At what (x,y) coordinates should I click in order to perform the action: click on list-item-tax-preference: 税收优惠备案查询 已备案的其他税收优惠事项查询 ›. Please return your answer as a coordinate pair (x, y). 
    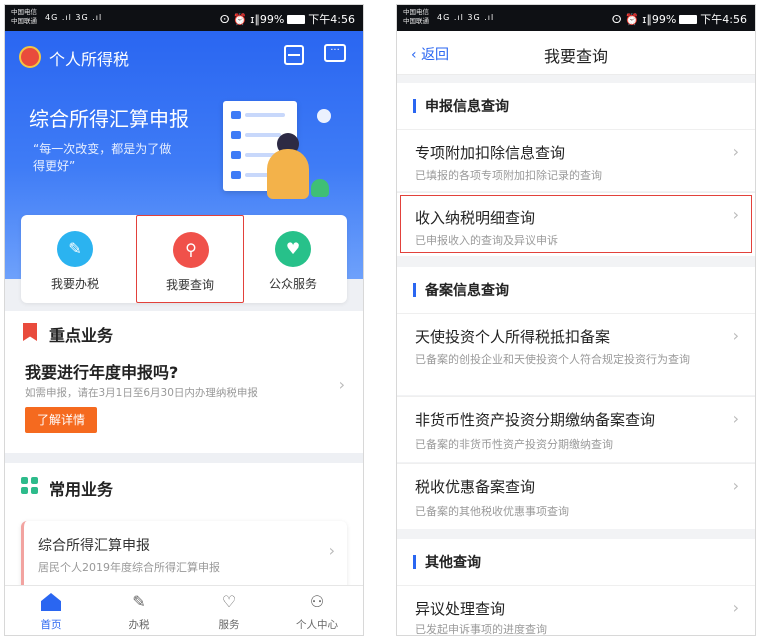
    Looking at the image, I should click on (576, 496).